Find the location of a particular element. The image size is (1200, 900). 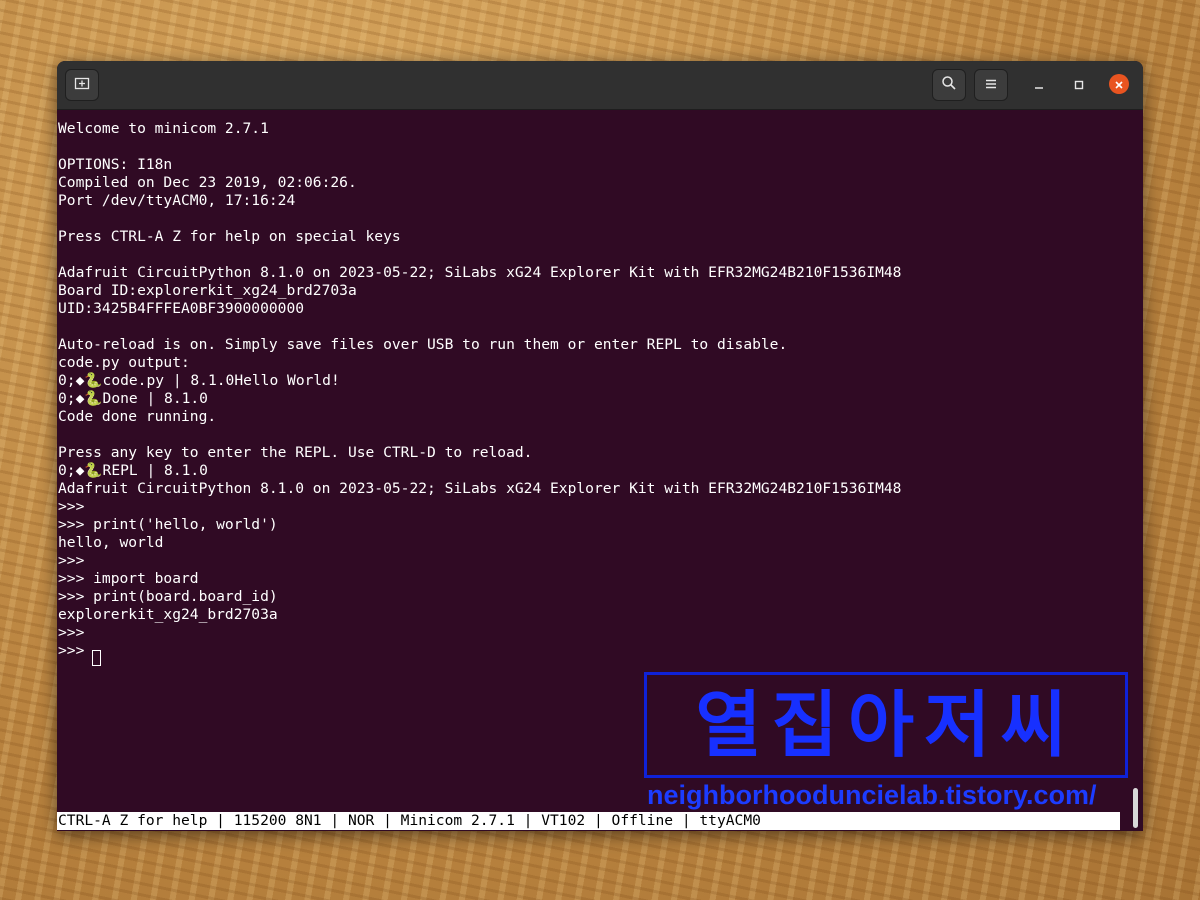

terminal-line: 0;◆🐍REPL | 8.1.0 is located at coordinates (133, 471).